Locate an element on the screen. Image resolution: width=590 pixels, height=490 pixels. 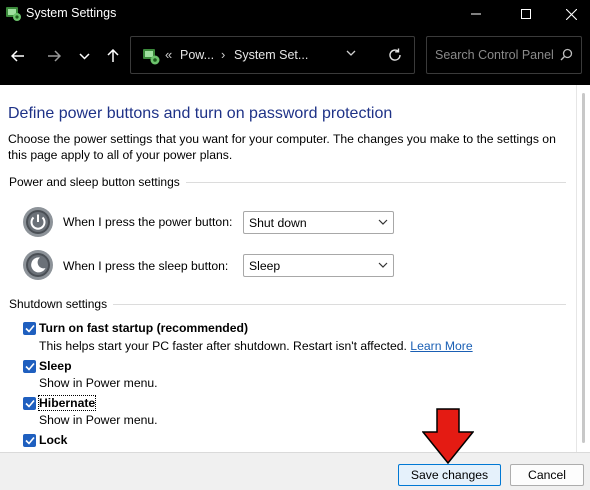
forward-button is located at coordinates (54, 56).